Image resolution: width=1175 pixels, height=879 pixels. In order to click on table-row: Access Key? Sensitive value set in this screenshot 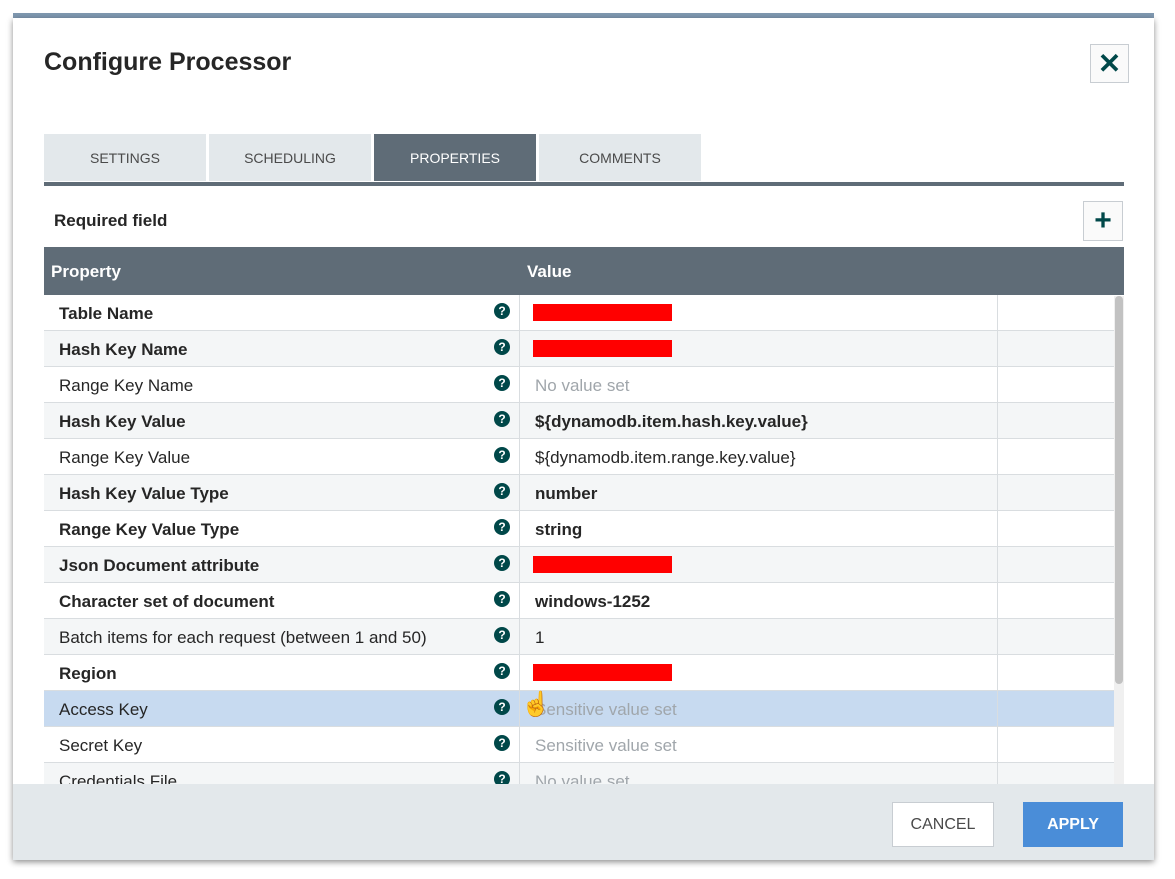, I will do `click(584, 709)`.